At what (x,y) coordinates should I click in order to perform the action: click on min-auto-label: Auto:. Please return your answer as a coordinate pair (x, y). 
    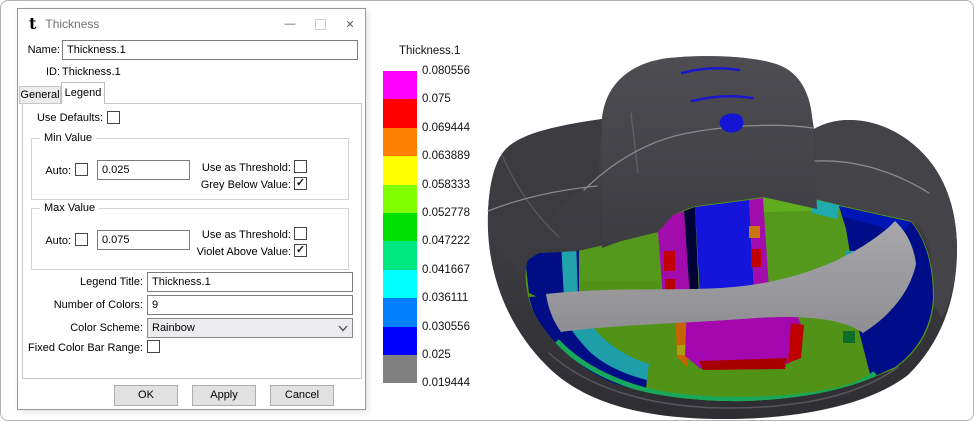
    Looking at the image, I should click on (58, 171).